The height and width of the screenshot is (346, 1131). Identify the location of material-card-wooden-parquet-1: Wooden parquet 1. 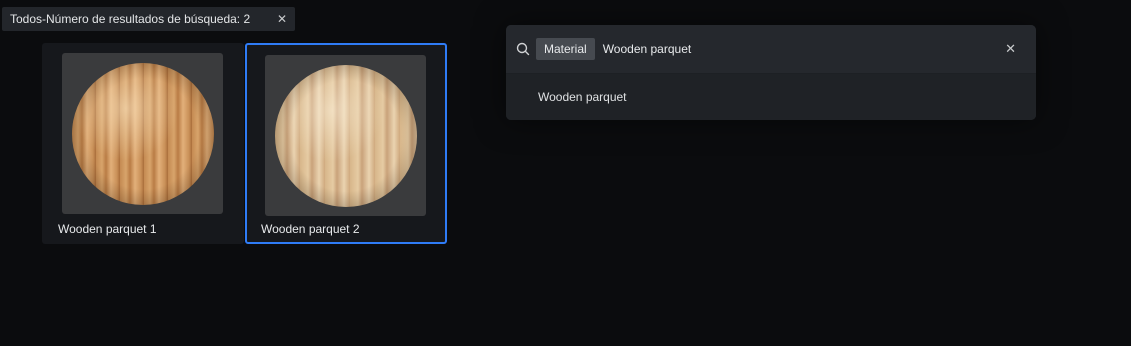
(143, 143).